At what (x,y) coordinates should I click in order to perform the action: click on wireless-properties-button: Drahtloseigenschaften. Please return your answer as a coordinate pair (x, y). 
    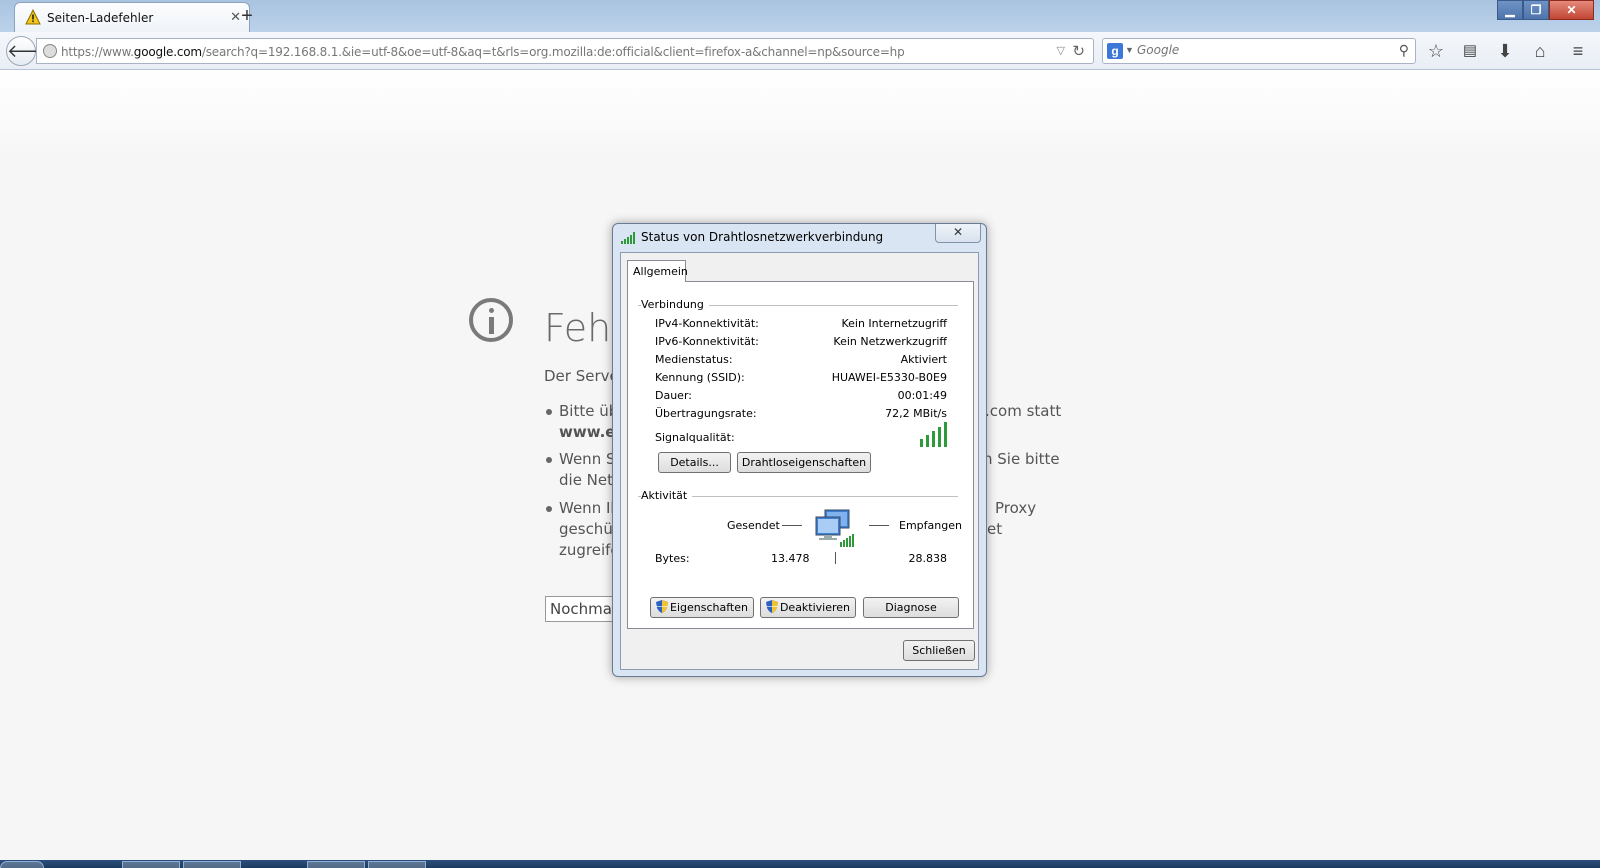
    Looking at the image, I should click on (804, 462).